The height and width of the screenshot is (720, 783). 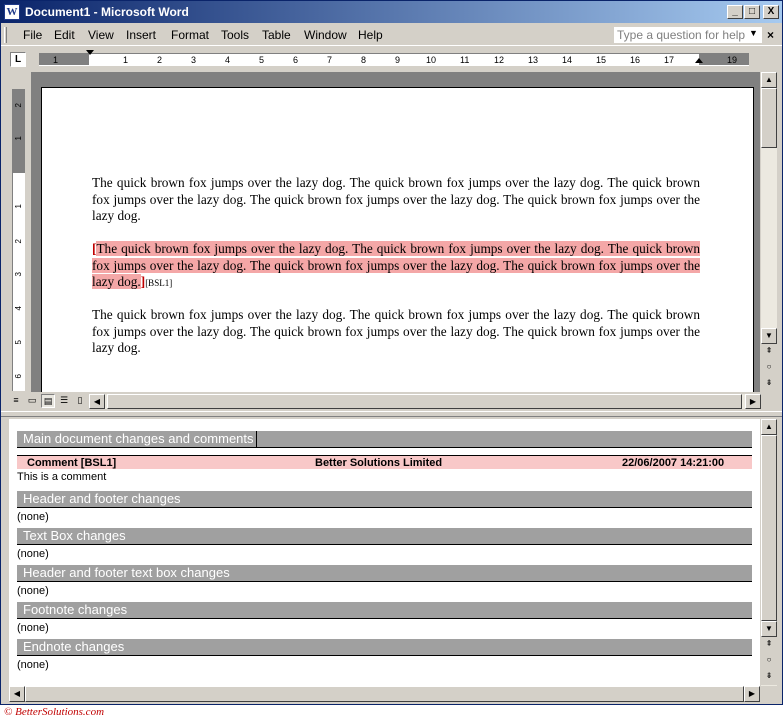 I want to click on scroll-right-button: ▶, so click(x=753, y=401).